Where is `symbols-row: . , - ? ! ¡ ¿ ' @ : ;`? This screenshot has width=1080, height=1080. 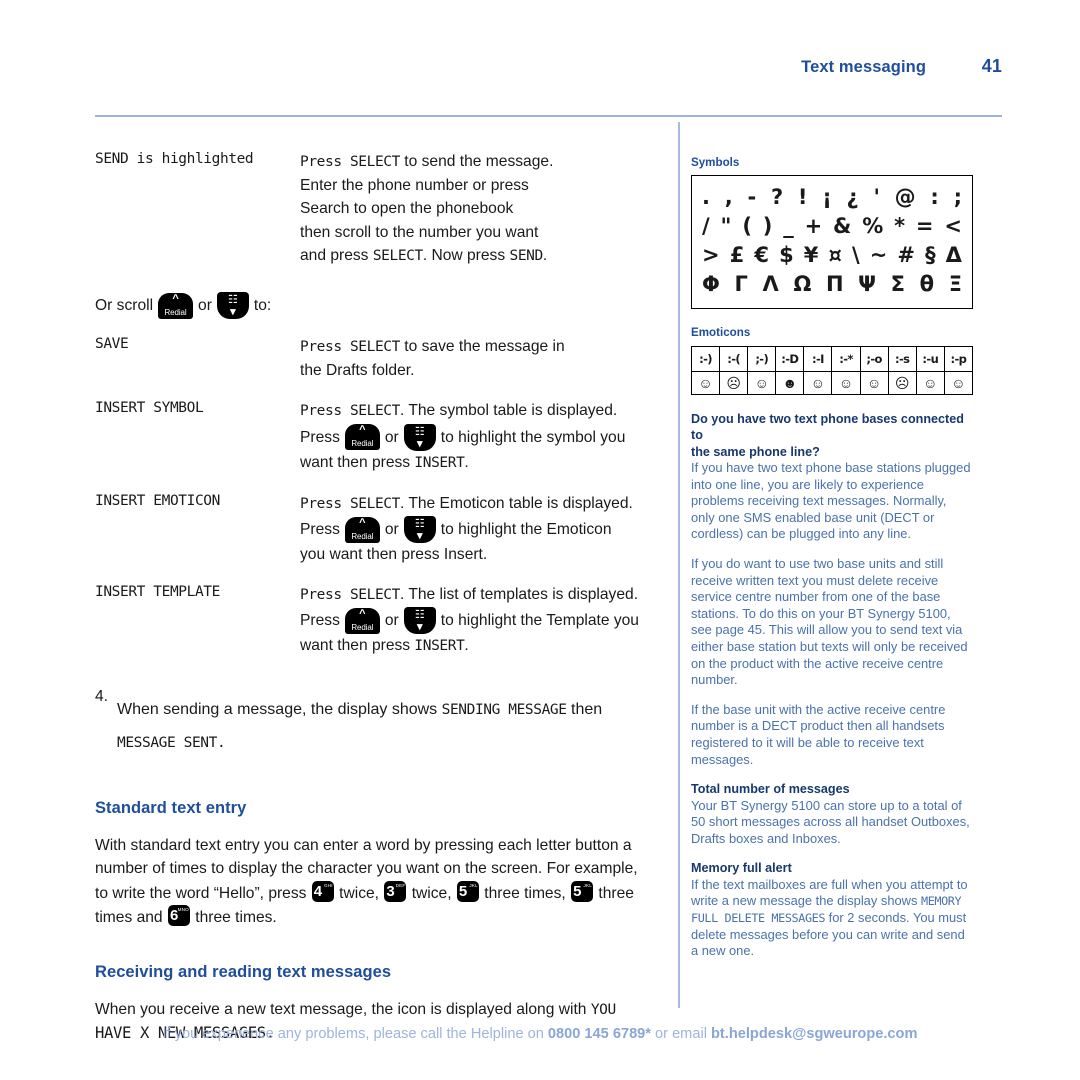
symbols-row: . , - ? ! ¡ ¿ ' @ : ; is located at coordinates (832, 197).